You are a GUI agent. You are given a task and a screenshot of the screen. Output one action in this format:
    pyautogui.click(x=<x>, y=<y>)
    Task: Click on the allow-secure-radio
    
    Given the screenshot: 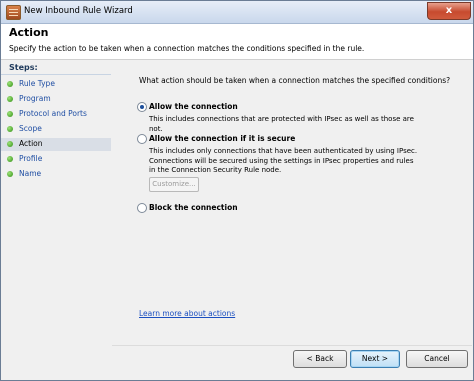 What is the action you would take?
    pyautogui.click(x=142, y=139)
    